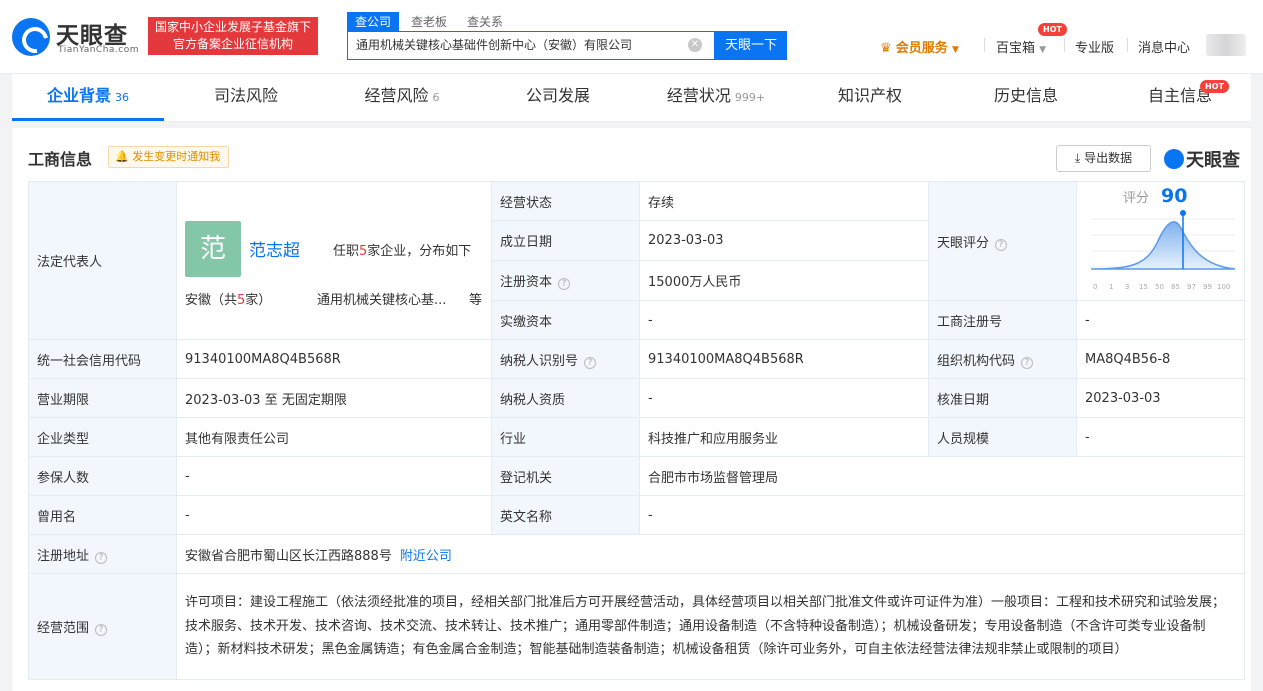 The image size is (1263, 691). I want to click on tab-company-development: 公司发展, so click(558, 97).